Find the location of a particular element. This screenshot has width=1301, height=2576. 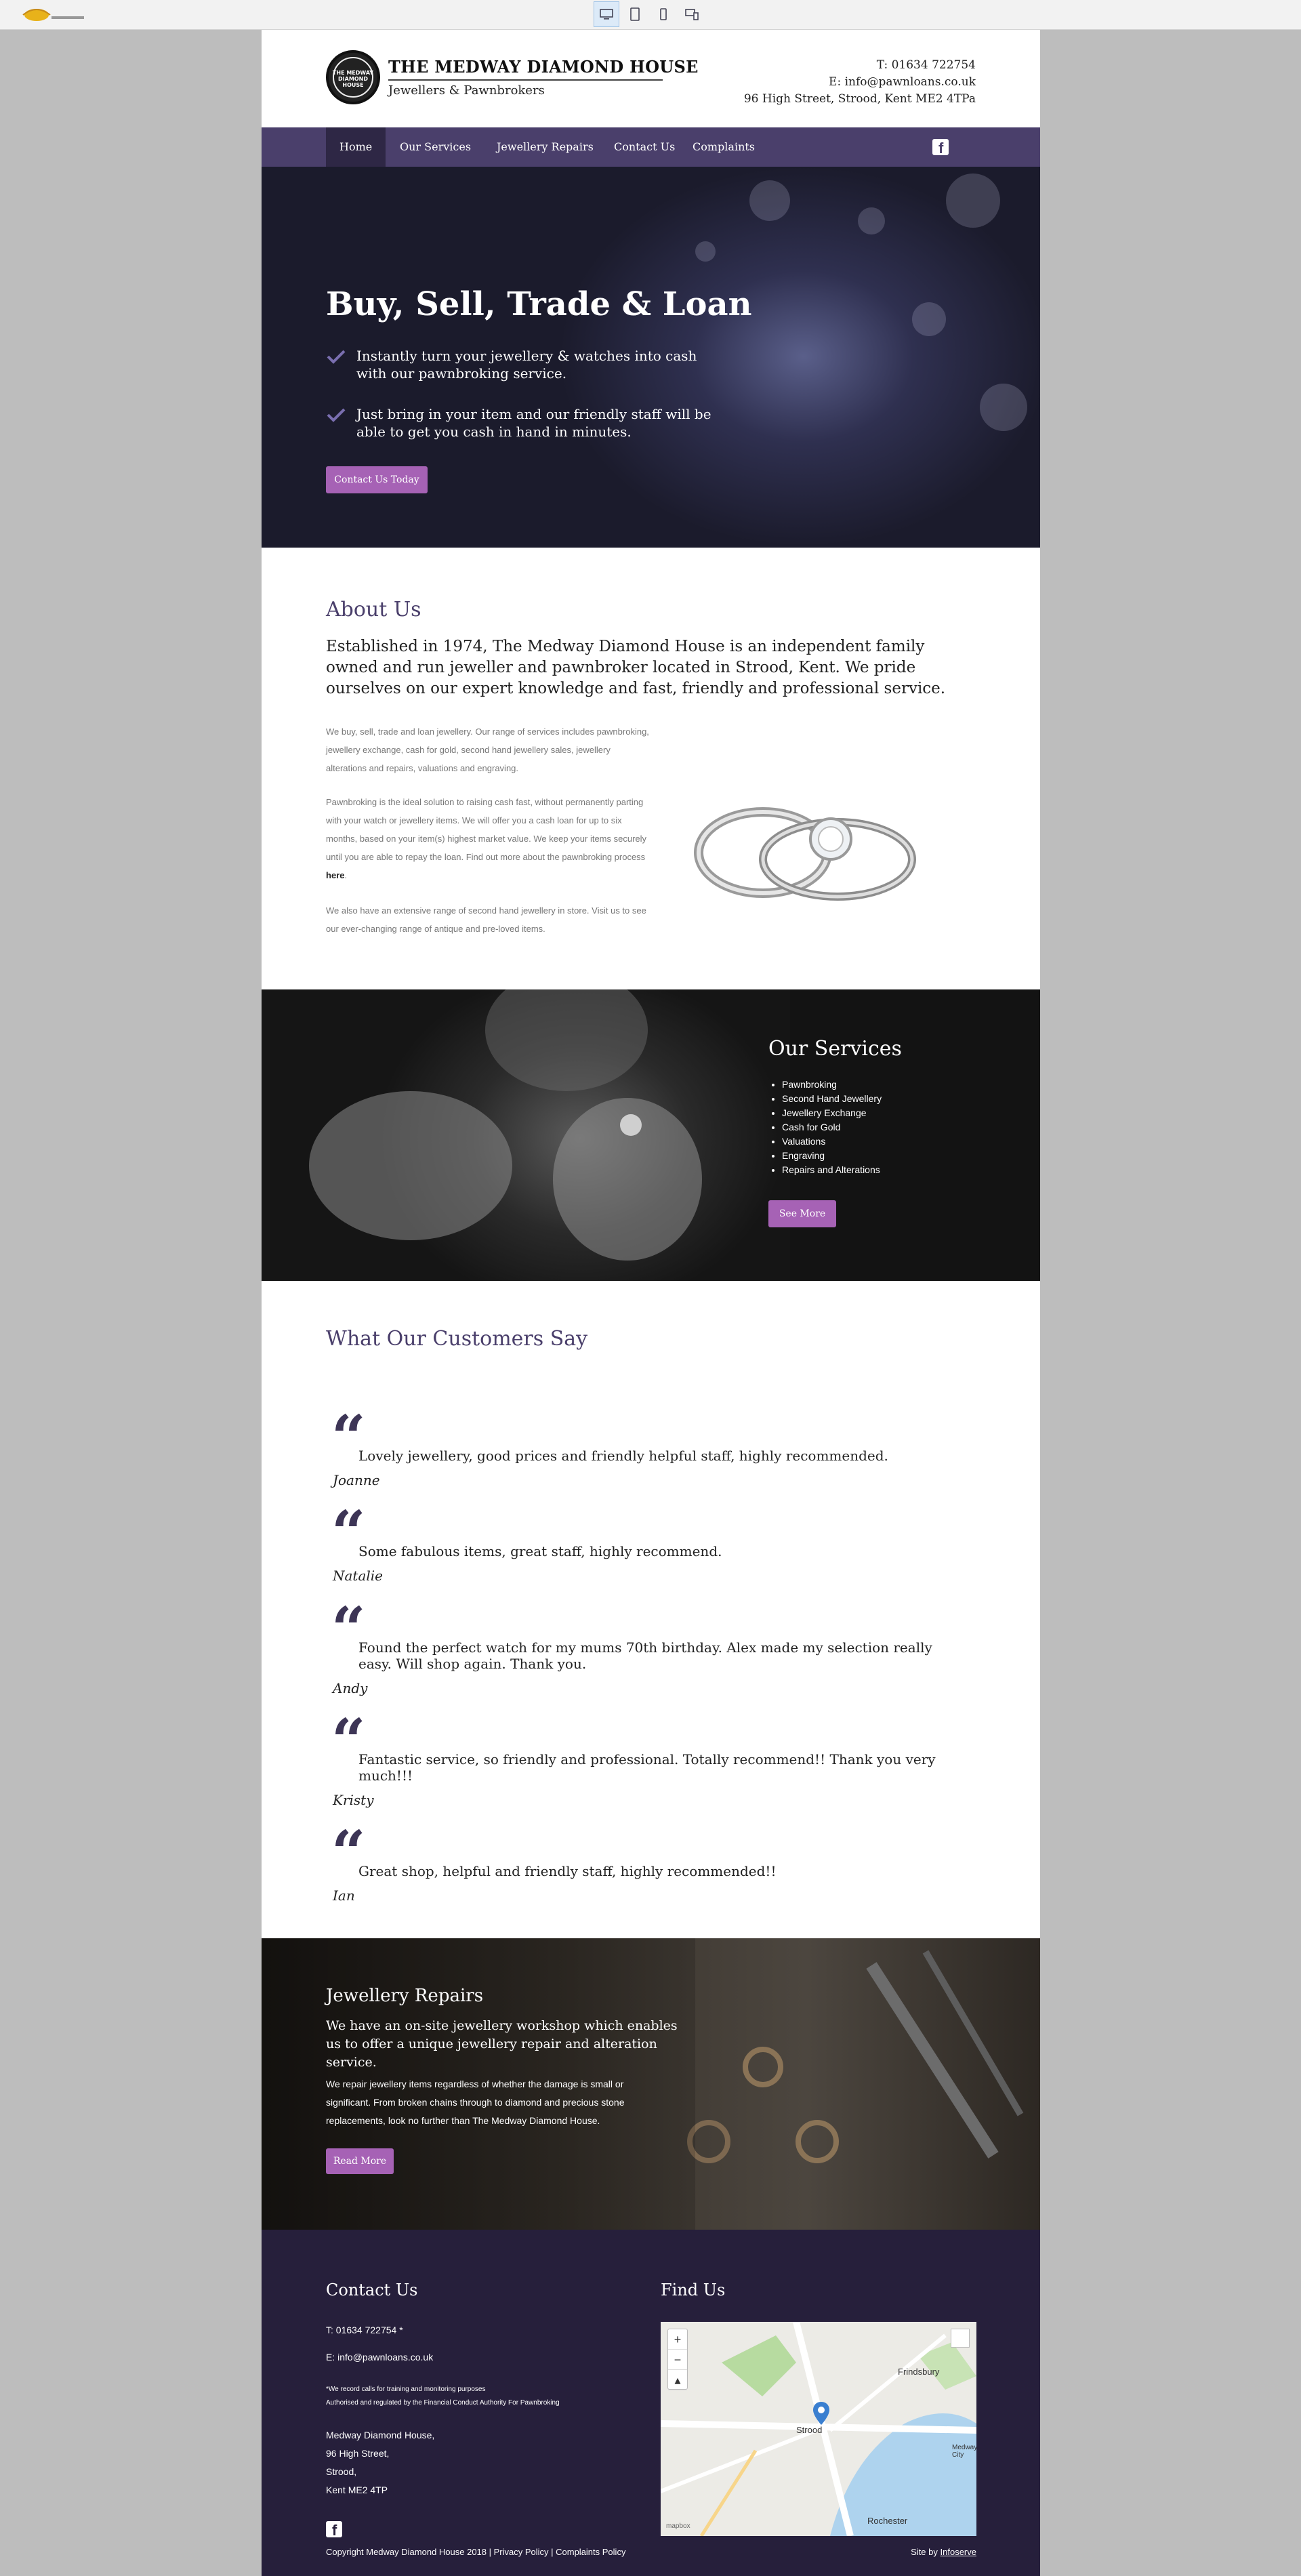

logo-text: THE MEDWAY DIAMOND HOUSE is located at coordinates (353, 79).